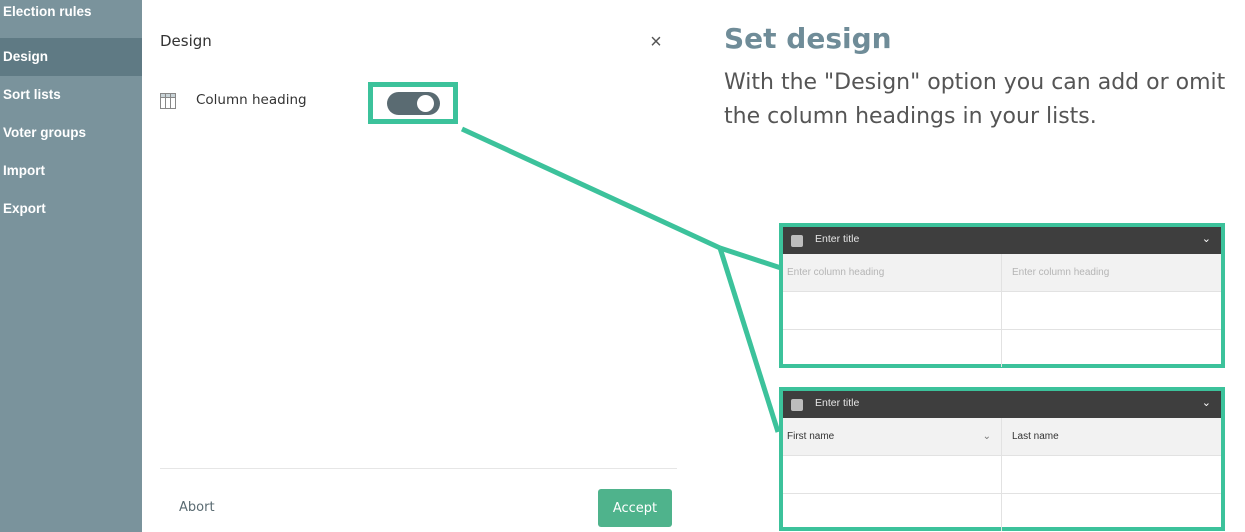 This screenshot has width=1245, height=532. Describe the element at coordinates (413, 103) in the screenshot. I see `column-heading-toggle` at that location.